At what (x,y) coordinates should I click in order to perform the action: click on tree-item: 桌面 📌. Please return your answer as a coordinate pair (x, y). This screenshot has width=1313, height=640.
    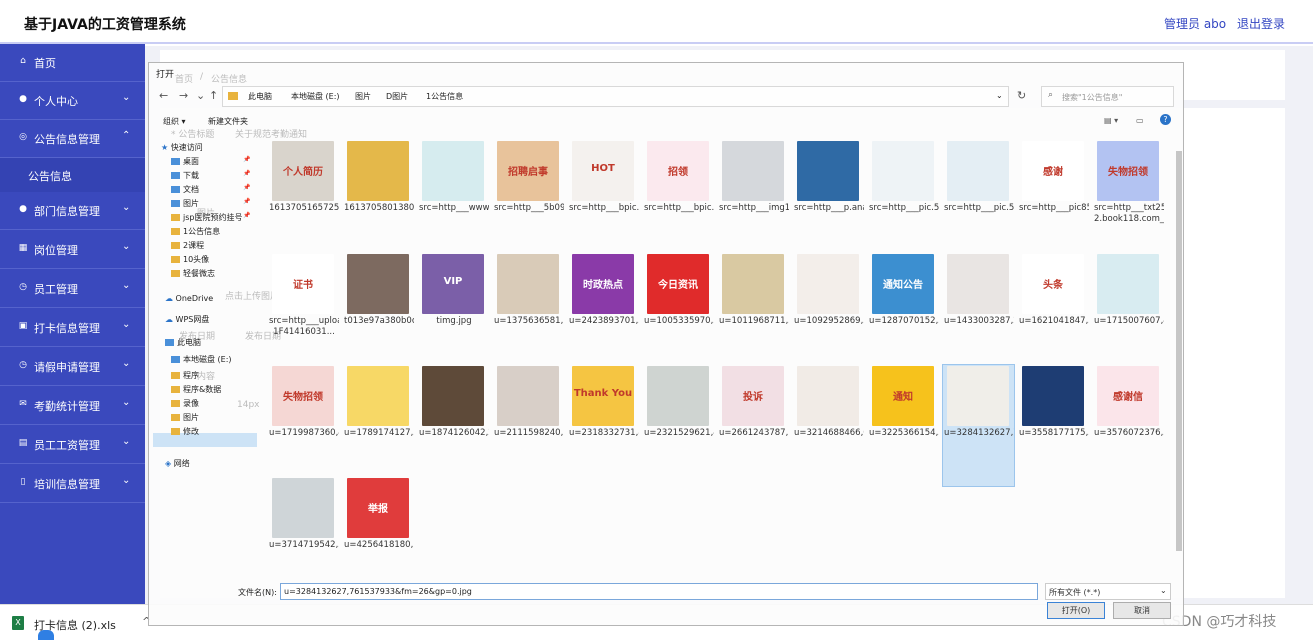
    Looking at the image, I should click on (210, 161).